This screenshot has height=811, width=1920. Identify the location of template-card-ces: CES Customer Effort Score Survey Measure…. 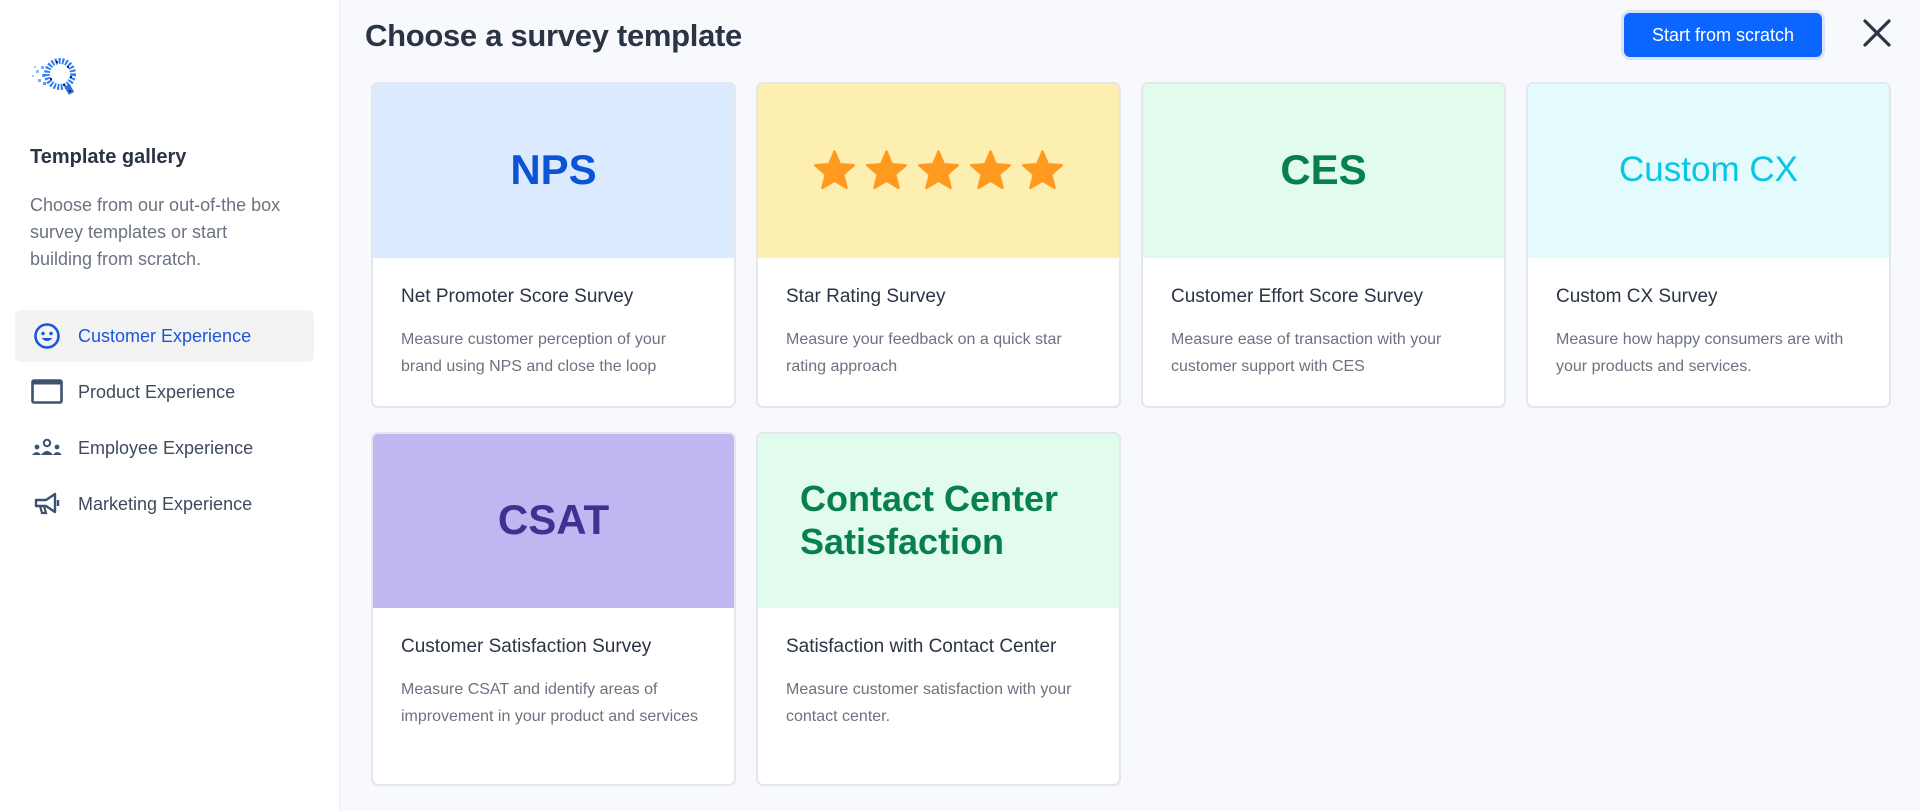
(1323, 245).